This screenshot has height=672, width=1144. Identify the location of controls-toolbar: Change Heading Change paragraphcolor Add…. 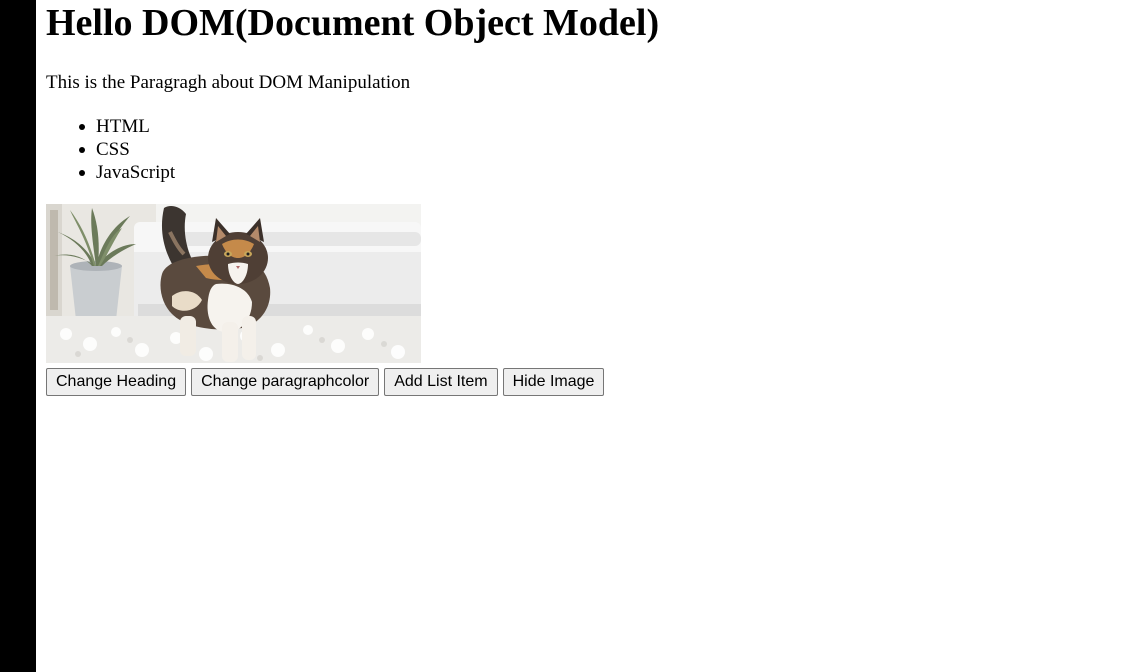
(325, 382).